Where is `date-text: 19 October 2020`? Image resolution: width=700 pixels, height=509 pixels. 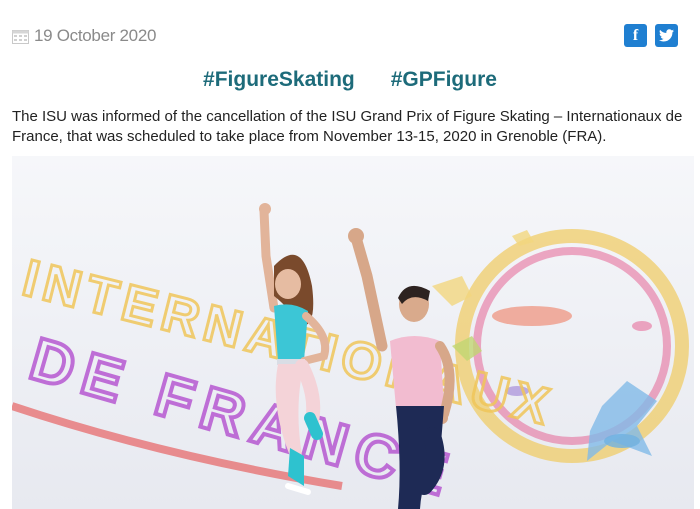 date-text: 19 October 2020 is located at coordinates (95, 35).